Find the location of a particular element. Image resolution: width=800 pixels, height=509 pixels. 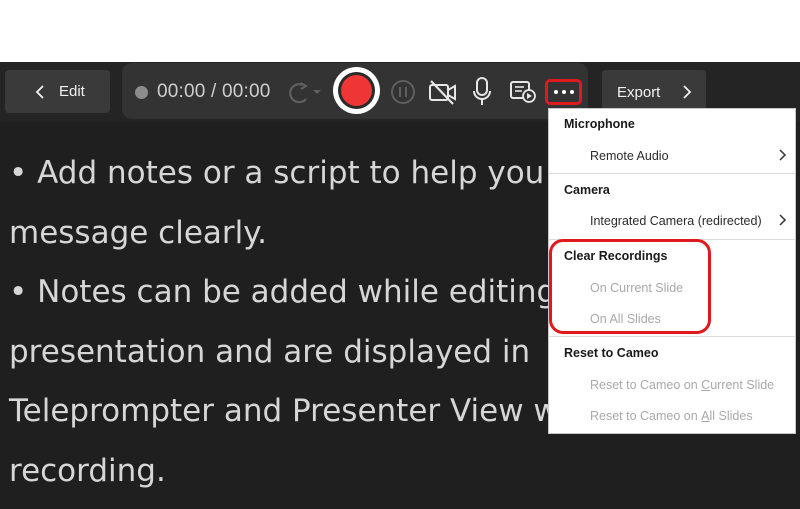

presenter-view-icon is located at coordinates (523, 92).